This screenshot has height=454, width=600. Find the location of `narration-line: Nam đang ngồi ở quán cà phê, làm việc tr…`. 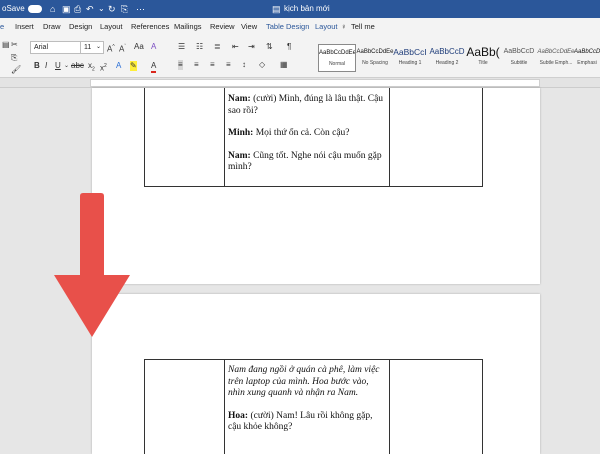

narration-line: Nam đang ngồi ở quán cà phê, làm việc tr… is located at coordinates (307, 382).